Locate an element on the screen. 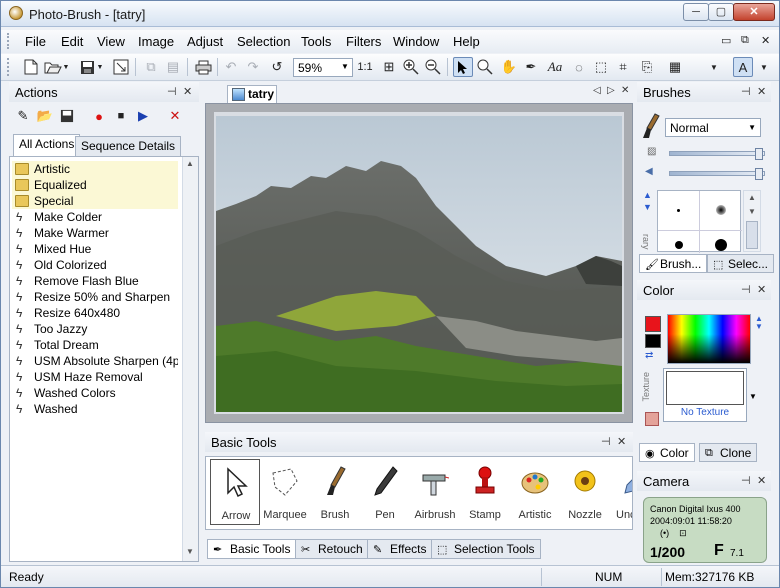 The height and width of the screenshot is (588, 780). redo-icon: ↷ is located at coordinates (253, 67).